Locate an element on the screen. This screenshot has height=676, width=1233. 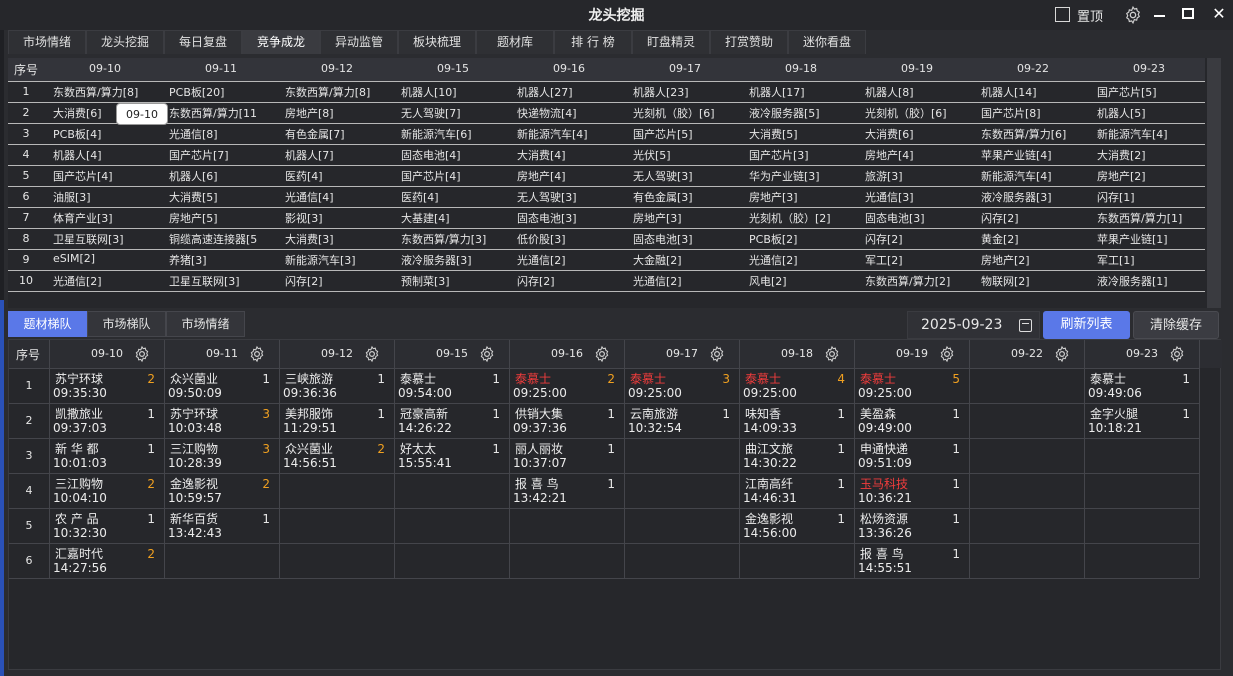
theme-cell: 房地产[8] is located at coordinates (341, 113).